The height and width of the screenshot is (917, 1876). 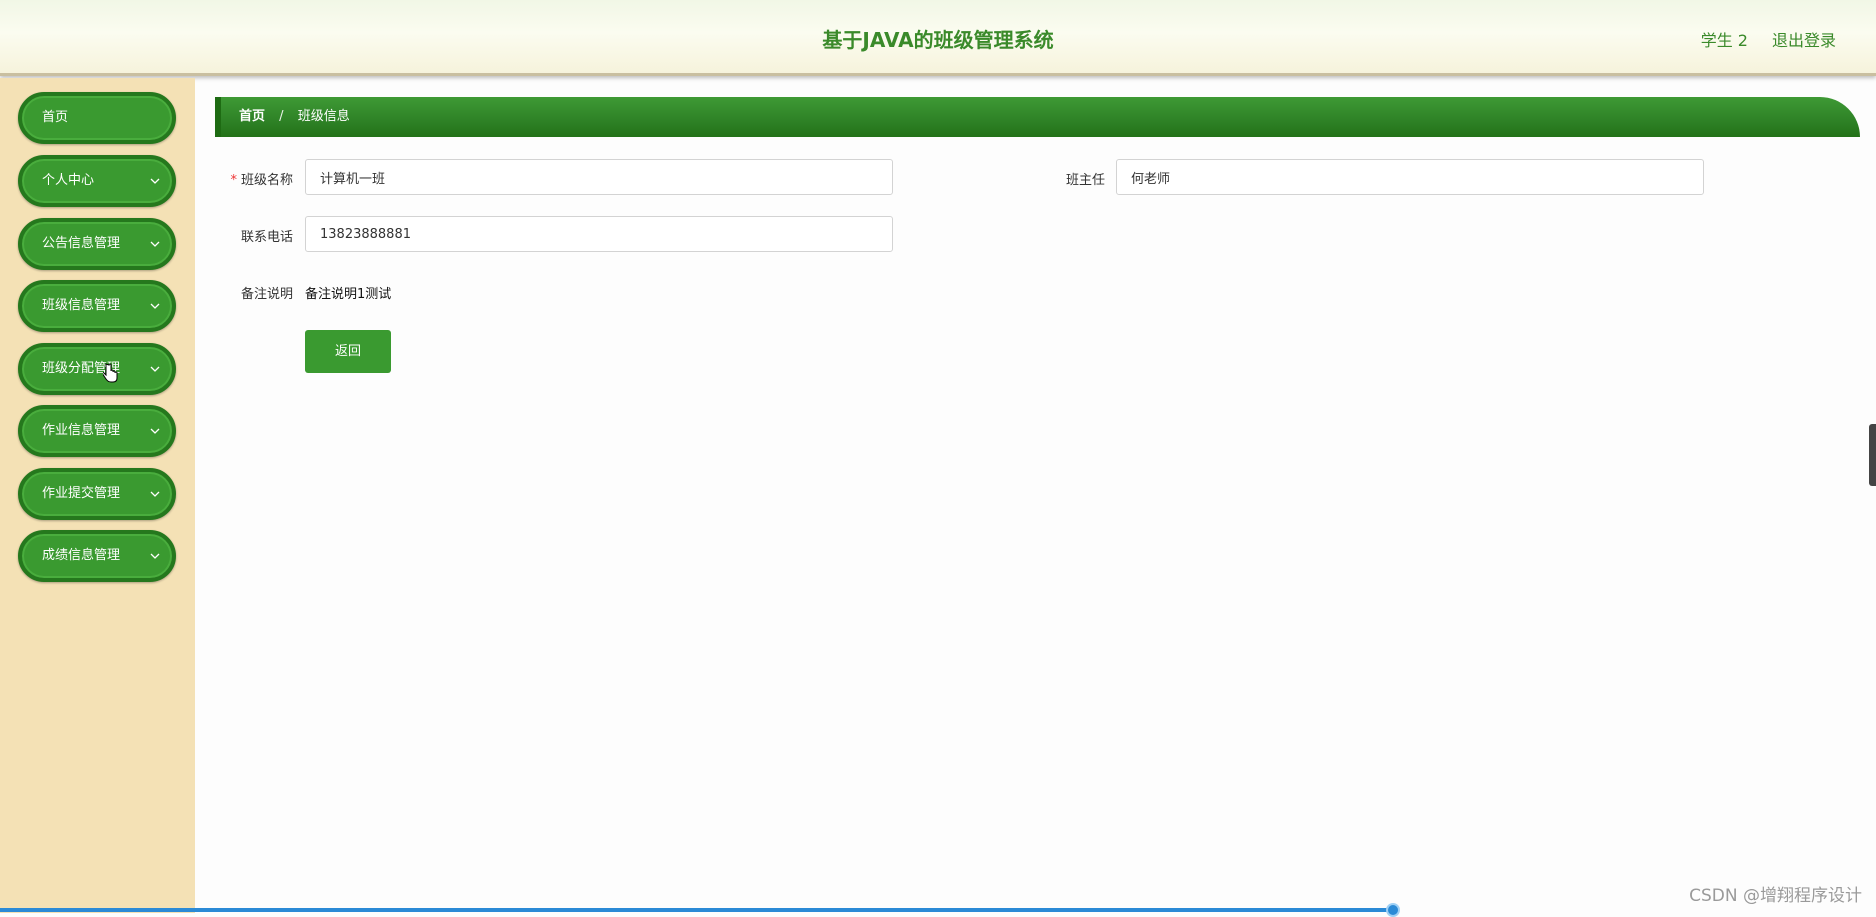 I want to click on sidebar-item-home: 首页, so click(x=97, y=118).